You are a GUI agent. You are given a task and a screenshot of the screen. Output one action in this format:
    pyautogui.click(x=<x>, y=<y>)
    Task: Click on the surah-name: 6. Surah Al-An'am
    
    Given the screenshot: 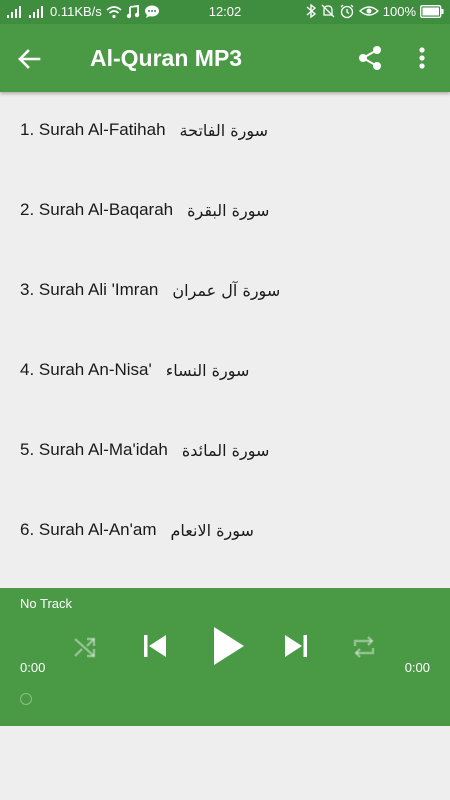 What is the action you would take?
    pyautogui.click(x=88, y=529)
    